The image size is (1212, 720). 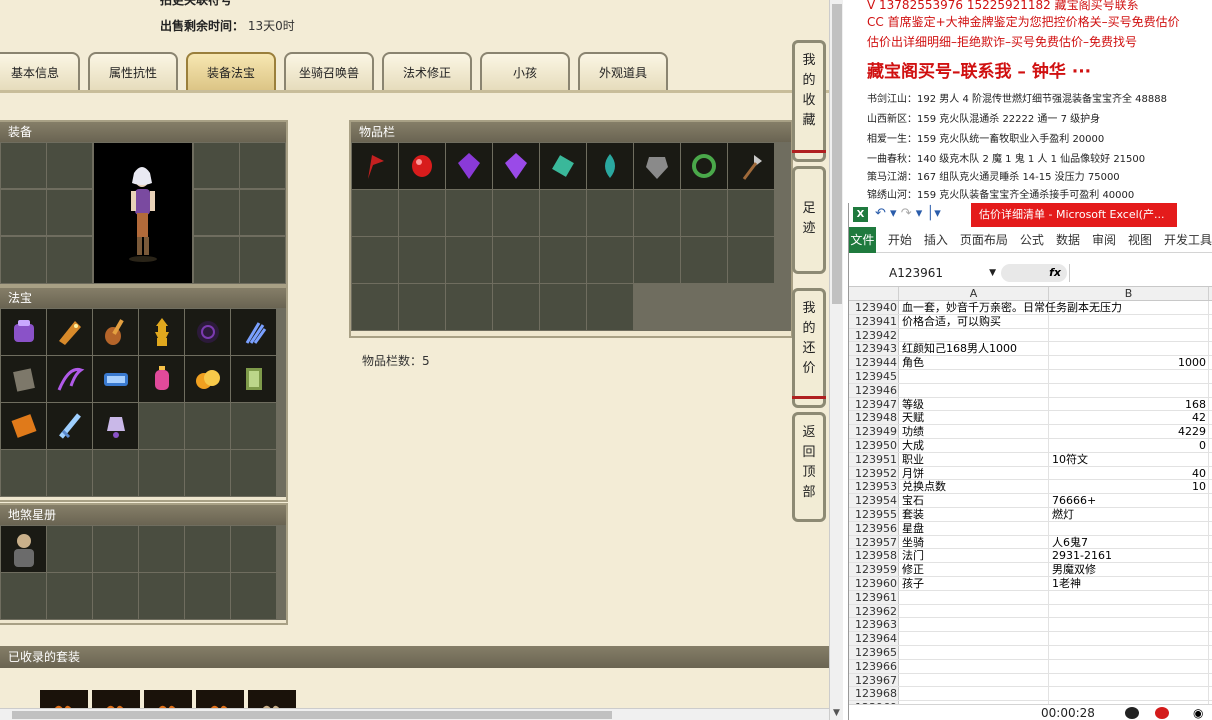 I want to click on cell-b: 42, so click(x=1129, y=417).